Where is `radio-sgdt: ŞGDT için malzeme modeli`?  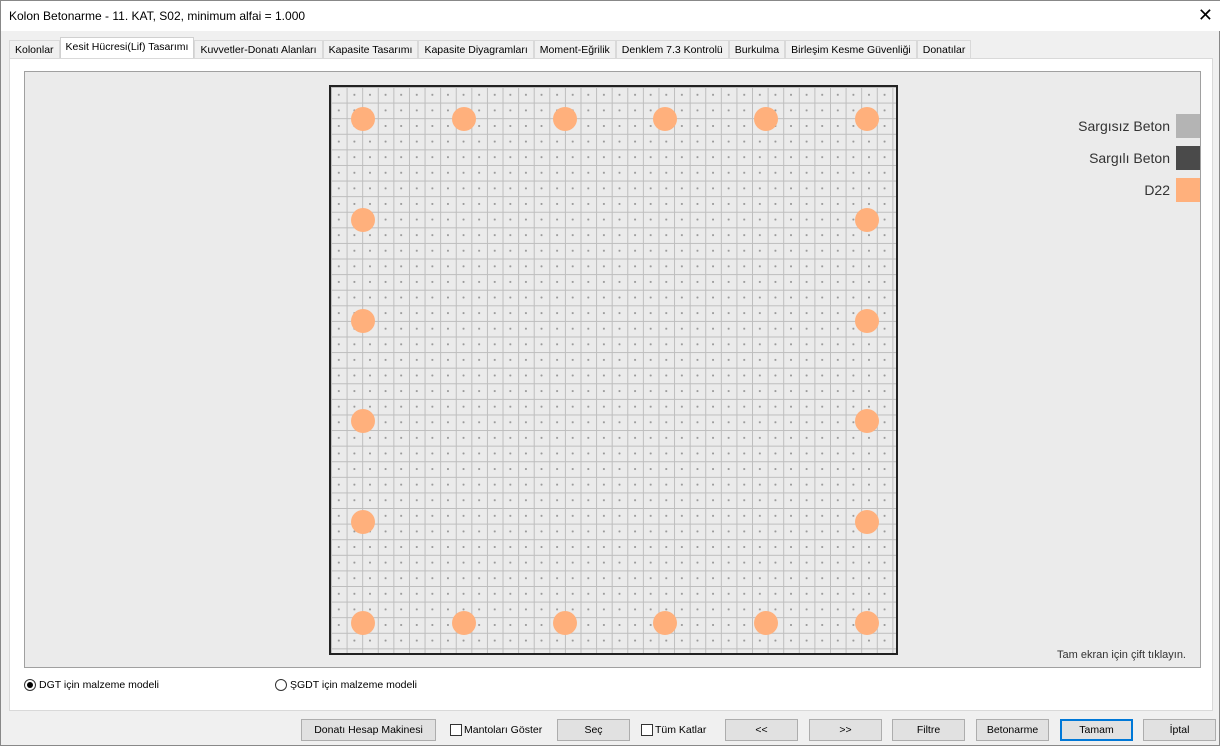 radio-sgdt: ŞGDT için malzeme modeli is located at coordinates (346, 685).